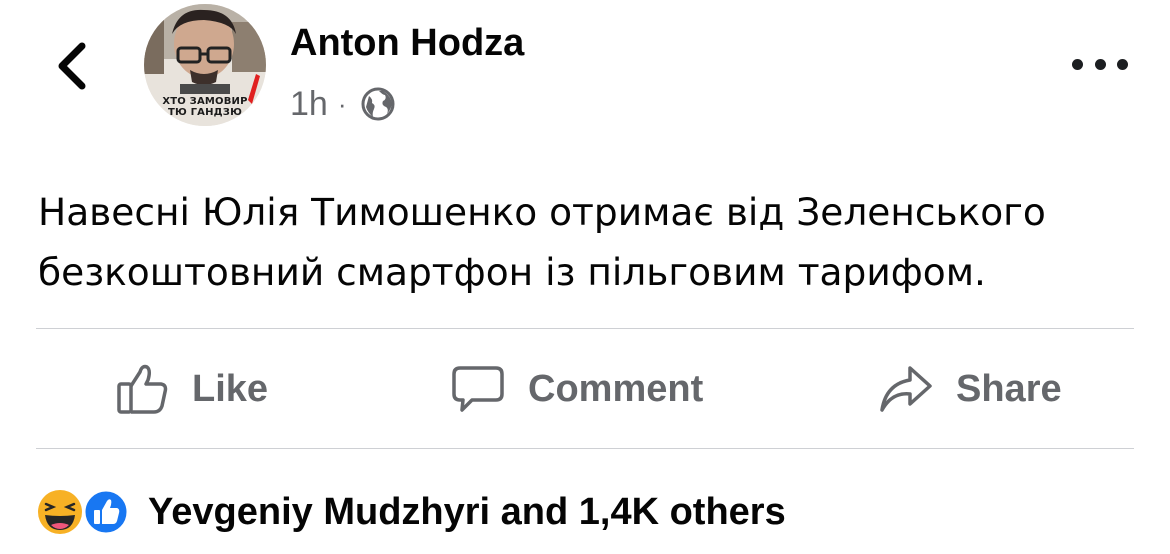 Image resolution: width=1170 pixels, height=554 pixels. What do you see at coordinates (616, 388) in the screenshot?
I see `comment-label: Comment` at bounding box center [616, 388].